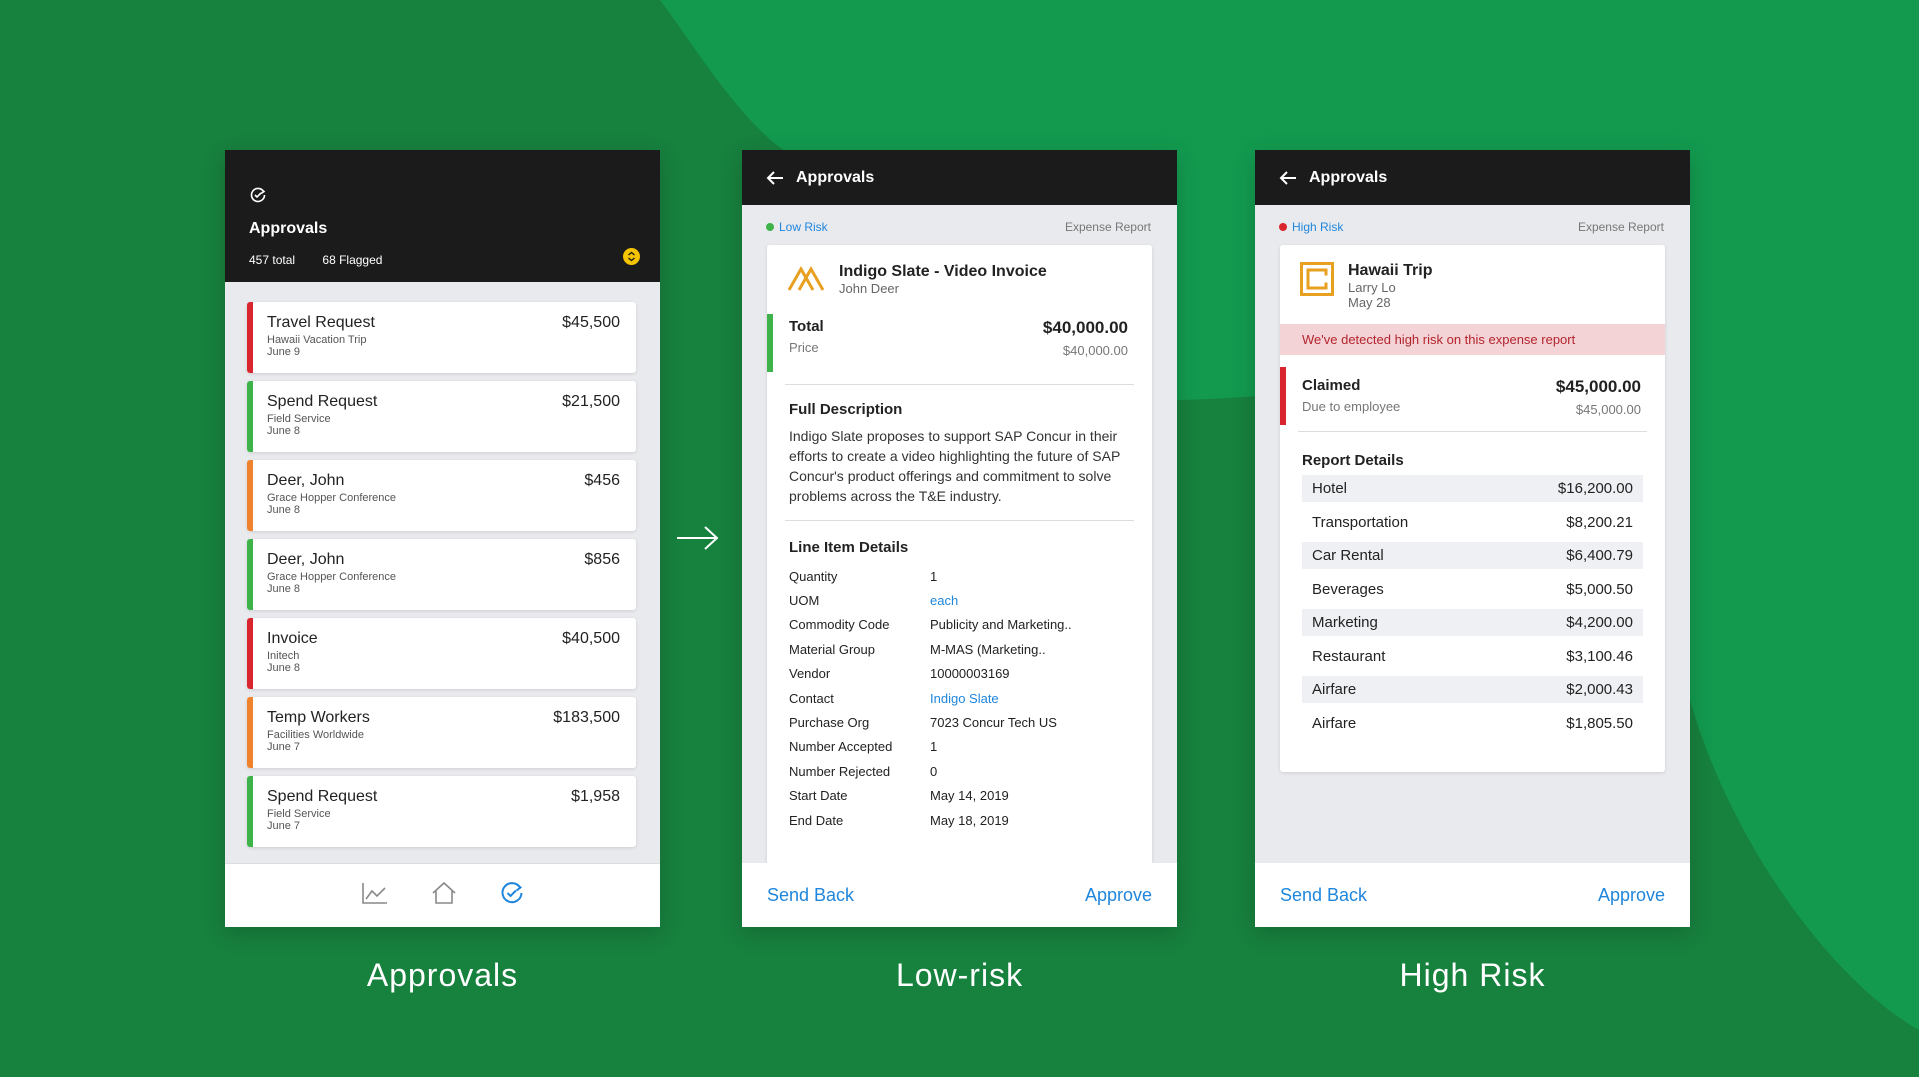  What do you see at coordinates (1095, 350) in the screenshot?
I see `total-amount-sub: $40,000.00` at bounding box center [1095, 350].